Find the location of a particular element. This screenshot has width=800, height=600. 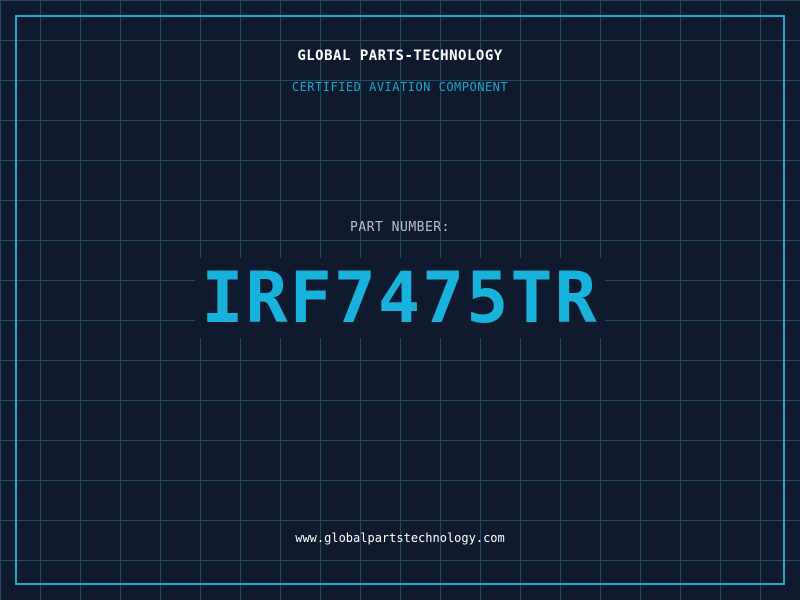

tagline: CERTIFIED AVIATION COMPONENT is located at coordinates (400, 87).